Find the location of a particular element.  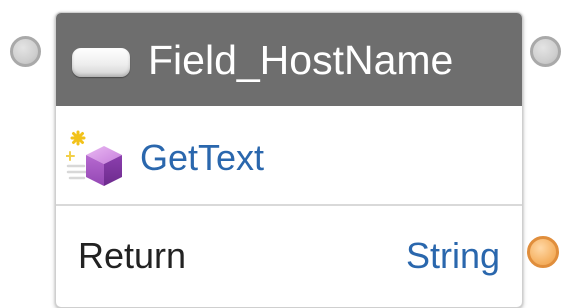

return-label: Return is located at coordinates (132, 255).